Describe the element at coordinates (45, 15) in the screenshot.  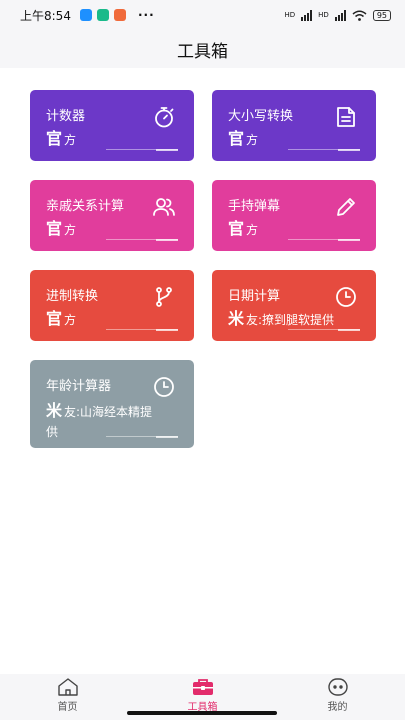
I see `status-time: 上午8:54` at that location.